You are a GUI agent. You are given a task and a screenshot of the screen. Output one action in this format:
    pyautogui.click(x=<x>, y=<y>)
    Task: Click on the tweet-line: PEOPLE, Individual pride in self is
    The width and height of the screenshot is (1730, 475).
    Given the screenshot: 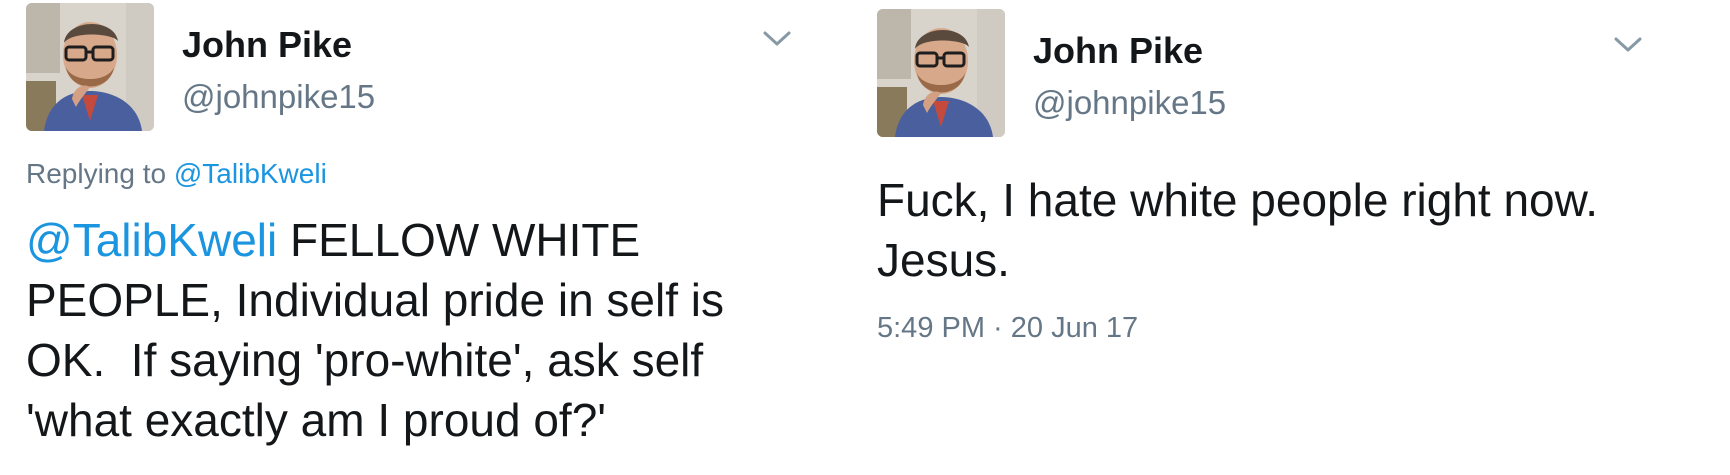 What is the action you would take?
    pyautogui.click(x=375, y=300)
    